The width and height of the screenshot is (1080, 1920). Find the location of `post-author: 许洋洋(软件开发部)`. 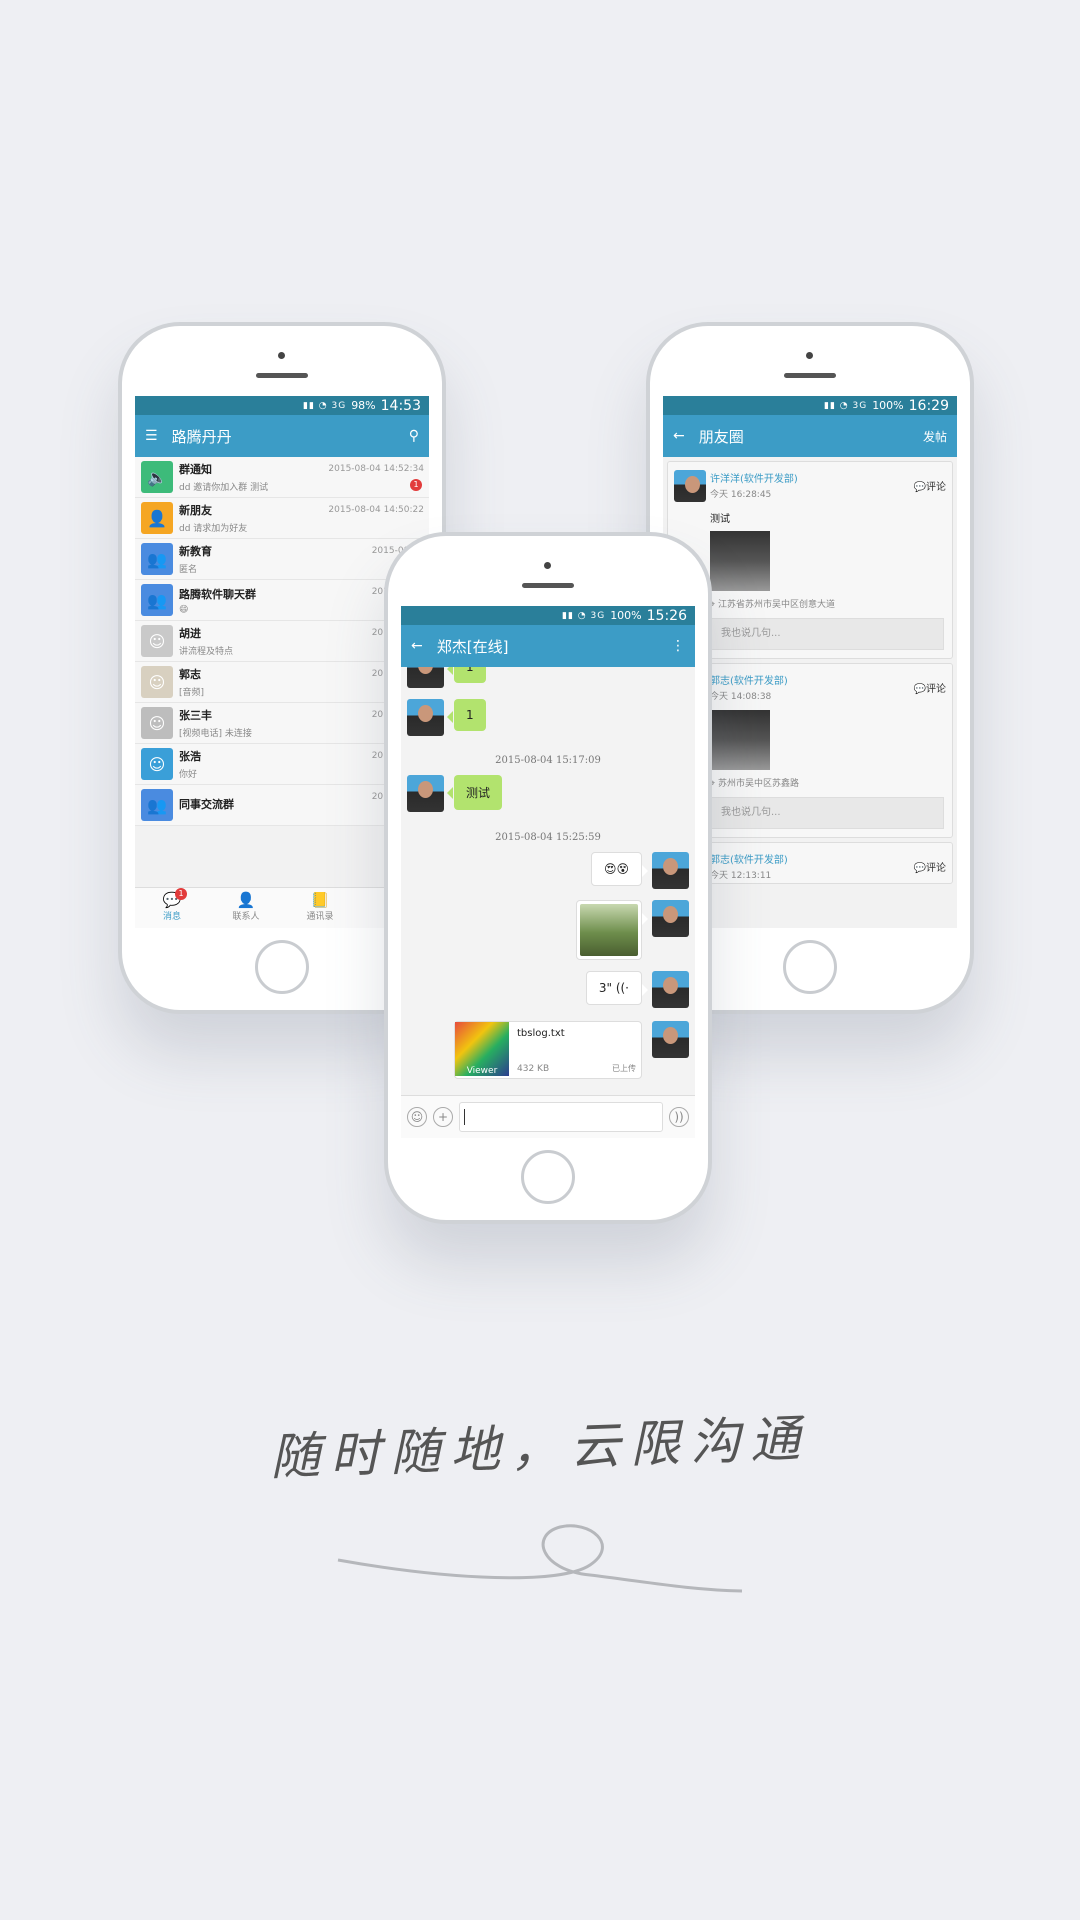

post-author: 许洋洋(软件开发部) is located at coordinates (754, 477).